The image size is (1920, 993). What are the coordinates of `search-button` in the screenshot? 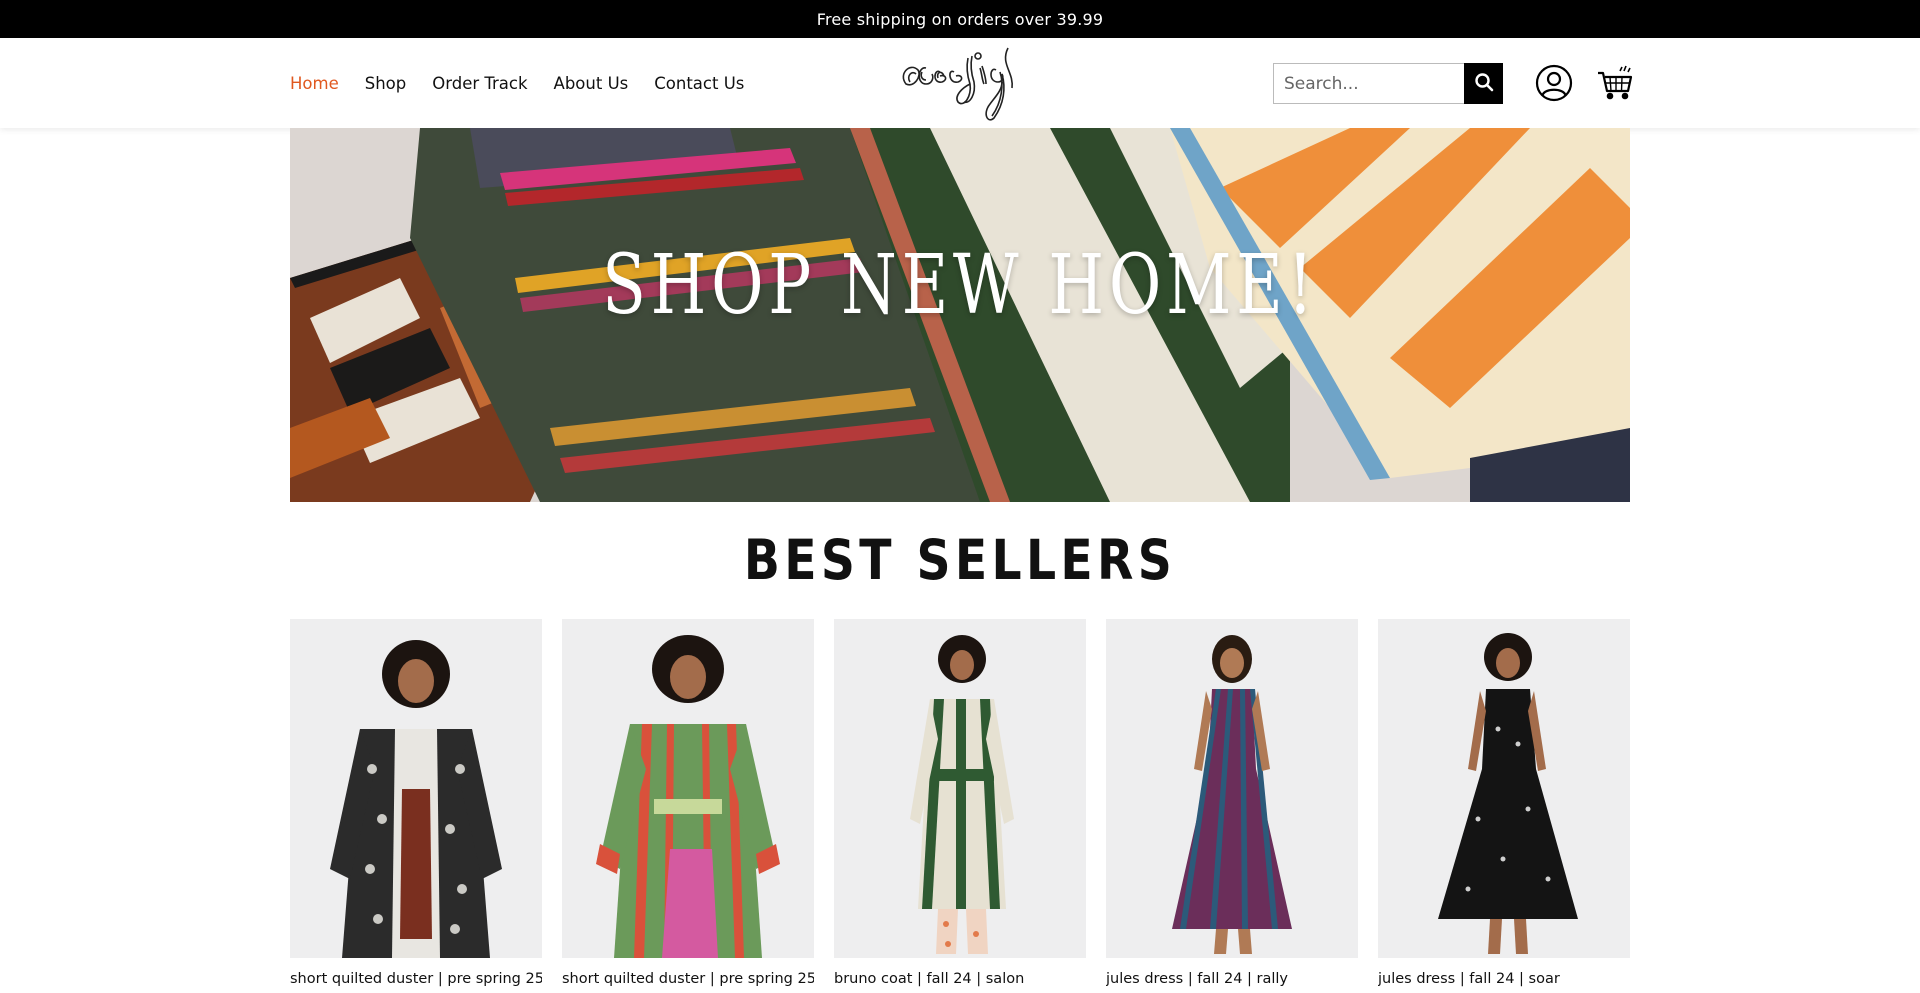 It's located at (1483, 83).